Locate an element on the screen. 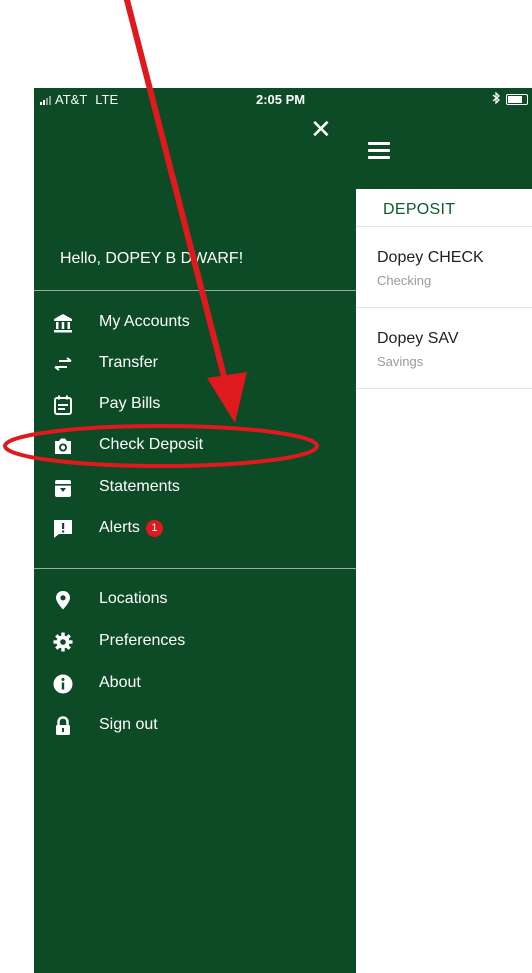  menu-item-locations: Locations is located at coordinates (195, 600).